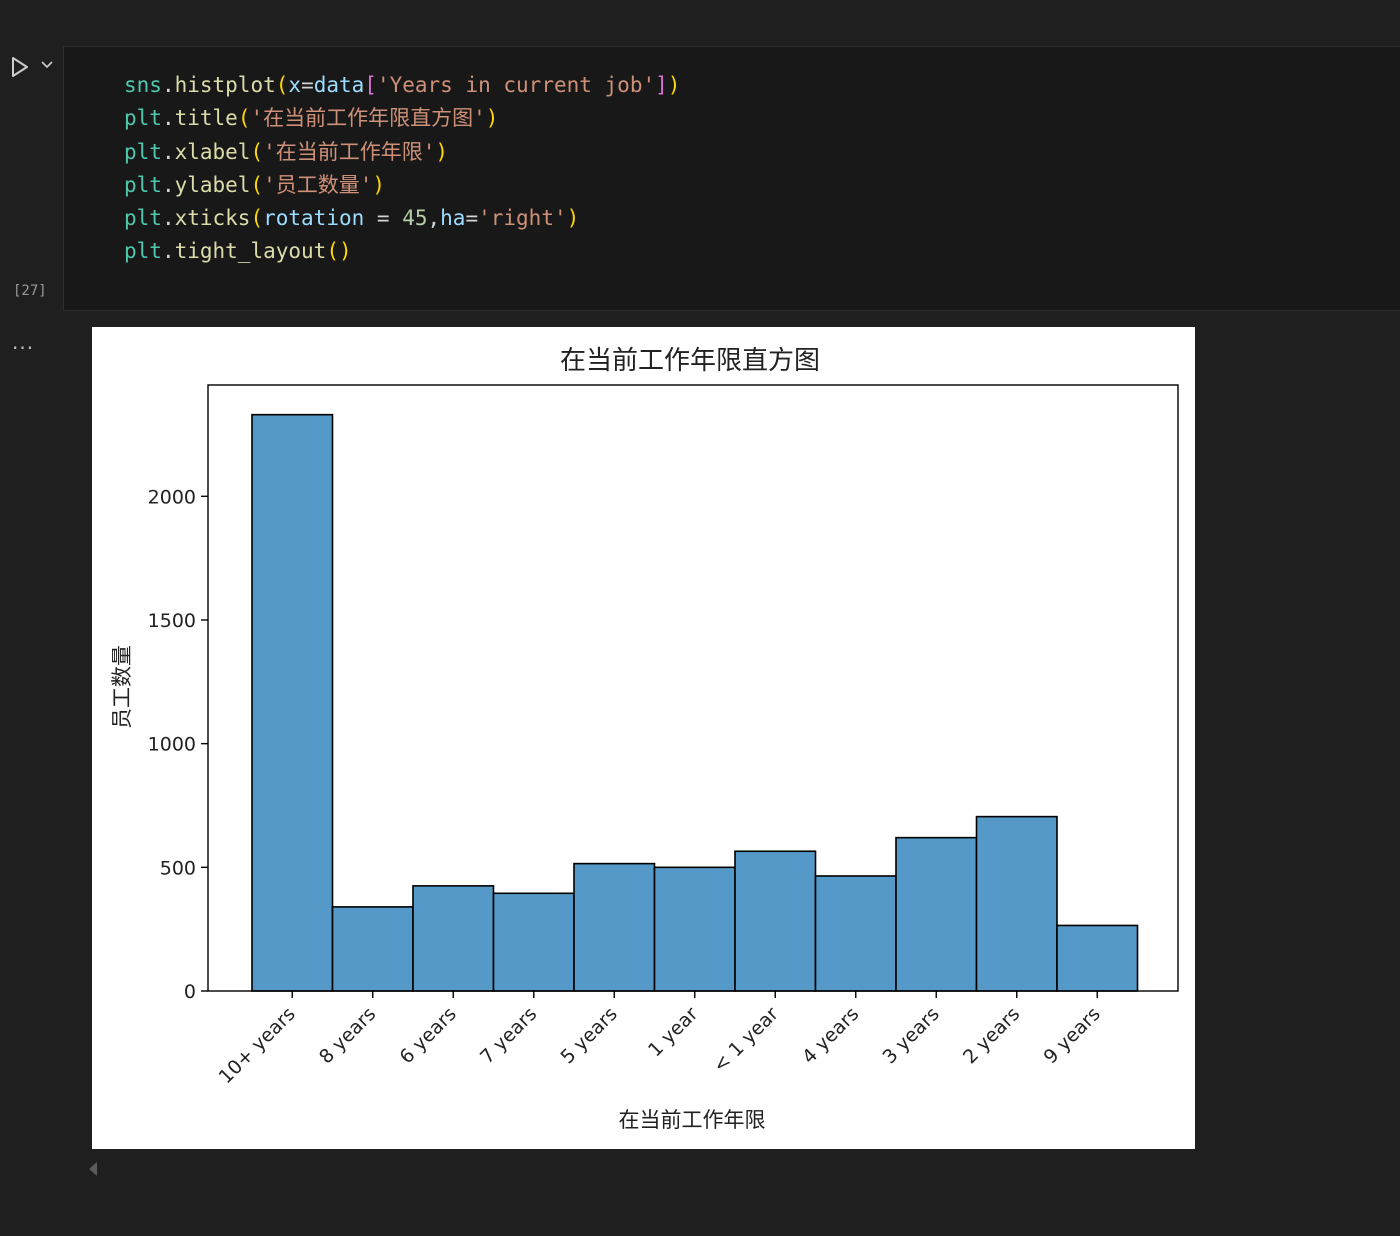 This screenshot has height=1236, width=1400. What do you see at coordinates (508, 1035) in the screenshot?
I see `x-tick-label: 7 years` at bounding box center [508, 1035].